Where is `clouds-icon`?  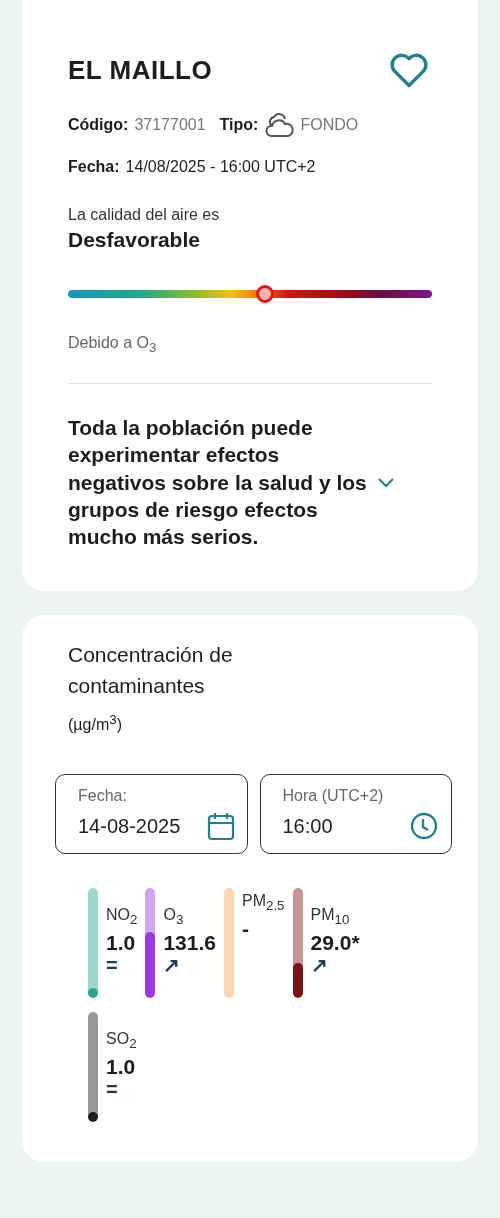
clouds-icon is located at coordinates (279, 125).